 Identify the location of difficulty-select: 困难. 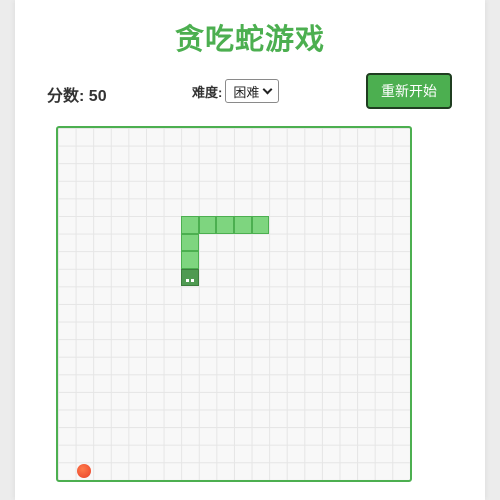
(252, 91).